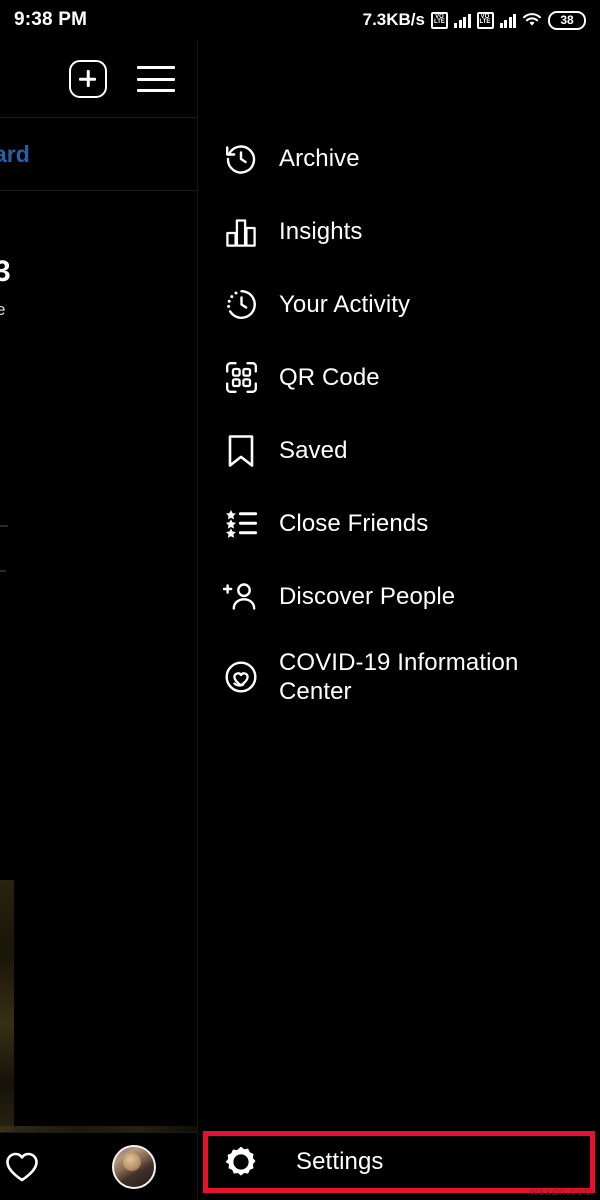  Describe the element at coordinates (532, 20) in the screenshot. I see `wifi-icon` at that location.